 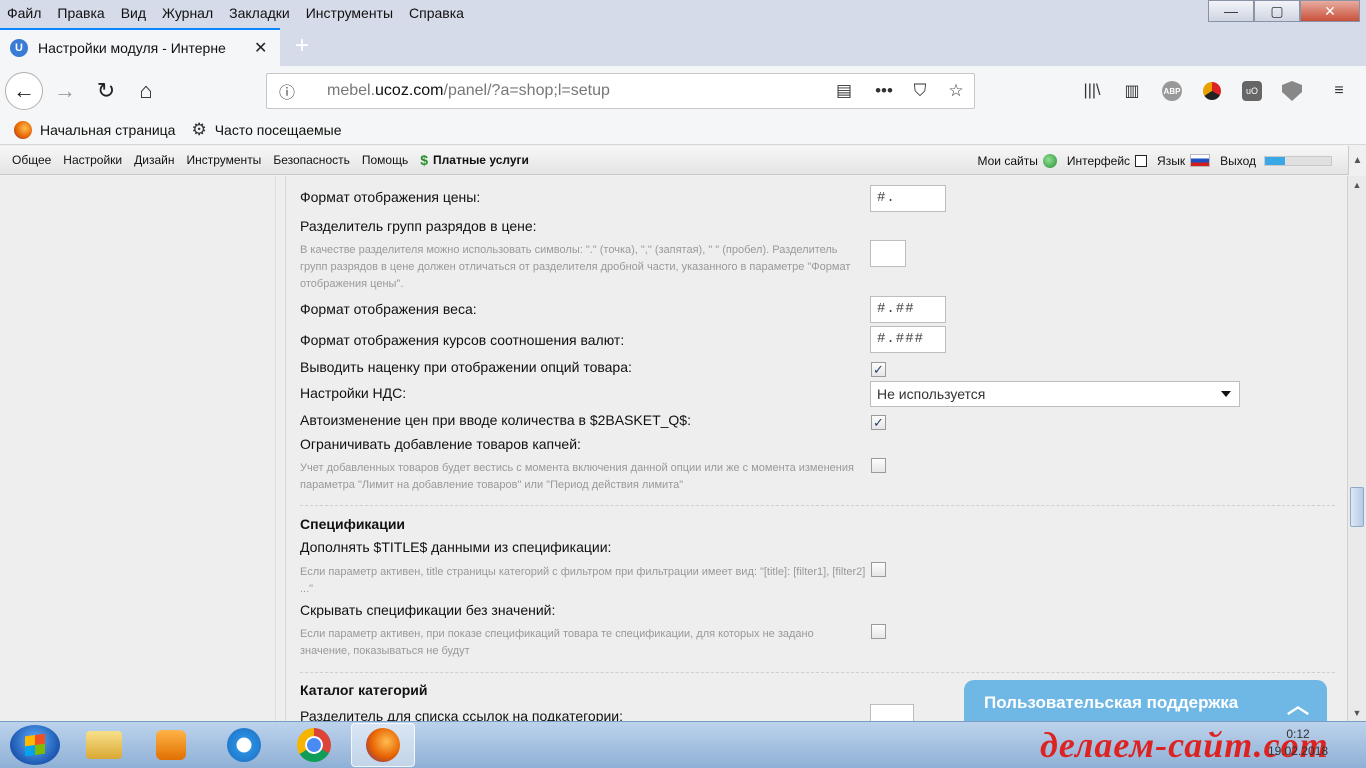 I want to click on home-button: ⌂, so click(x=146, y=91).